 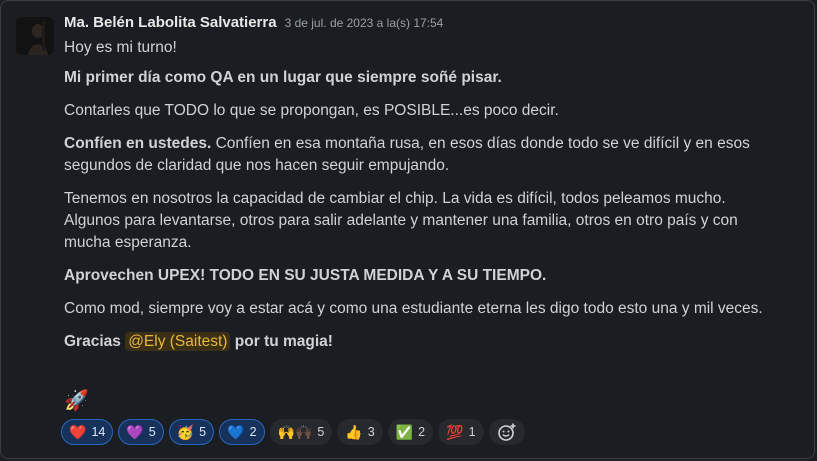 I want to click on message-line: Confíen en ustedes., so click(x=138, y=143).